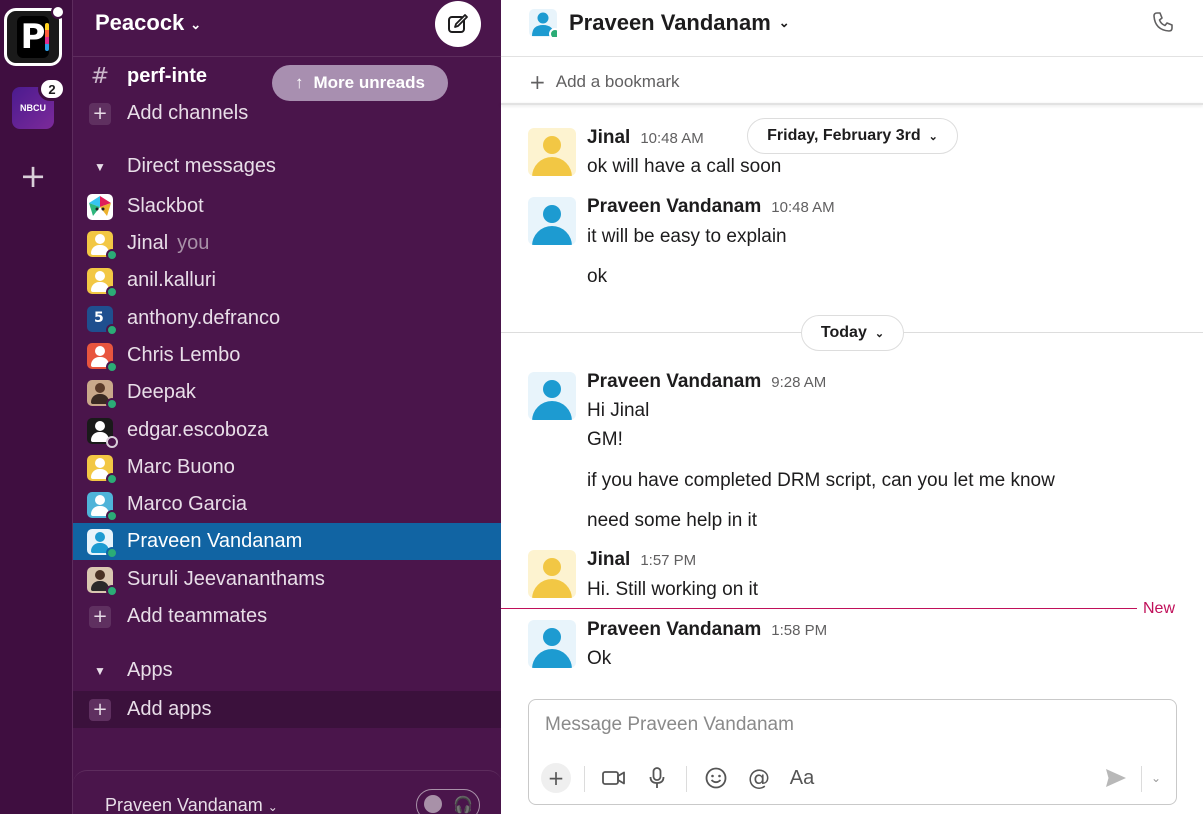 The width and height of the screenshot is (1203, 814). What do you see at coordinates (287, 318) in the screenshot?
I see `sidebar-item-anthony-defranco: 5 anthony.defranco` at bounding box center [287, 318].